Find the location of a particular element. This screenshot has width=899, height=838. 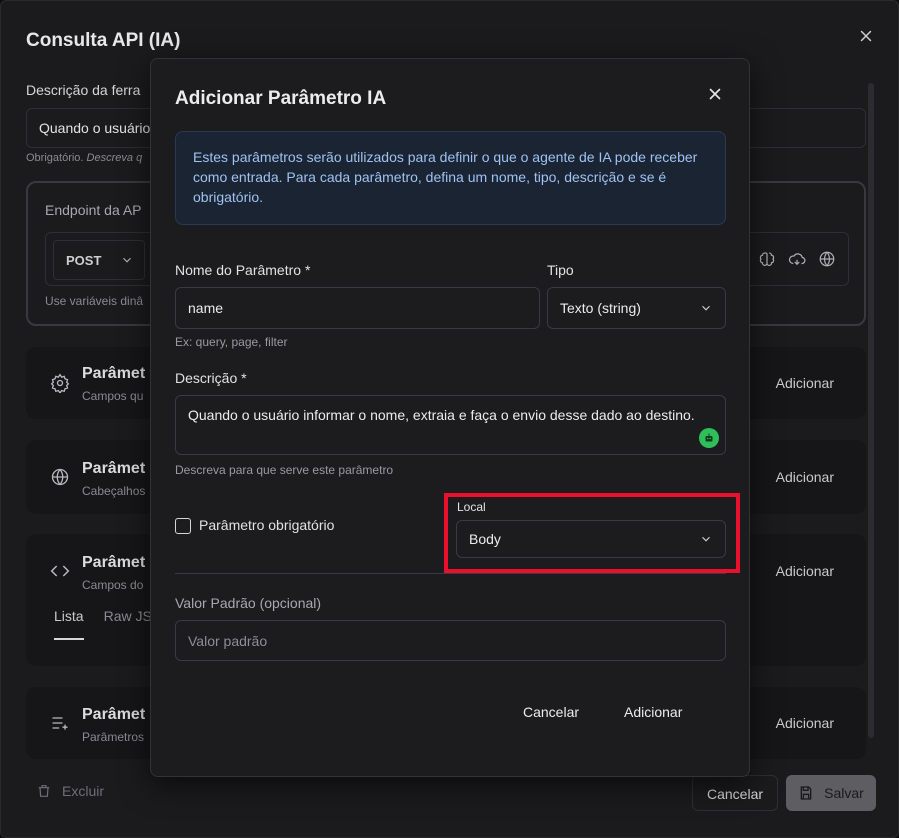

save-button: Salvar is located at coordinates (831, 793).